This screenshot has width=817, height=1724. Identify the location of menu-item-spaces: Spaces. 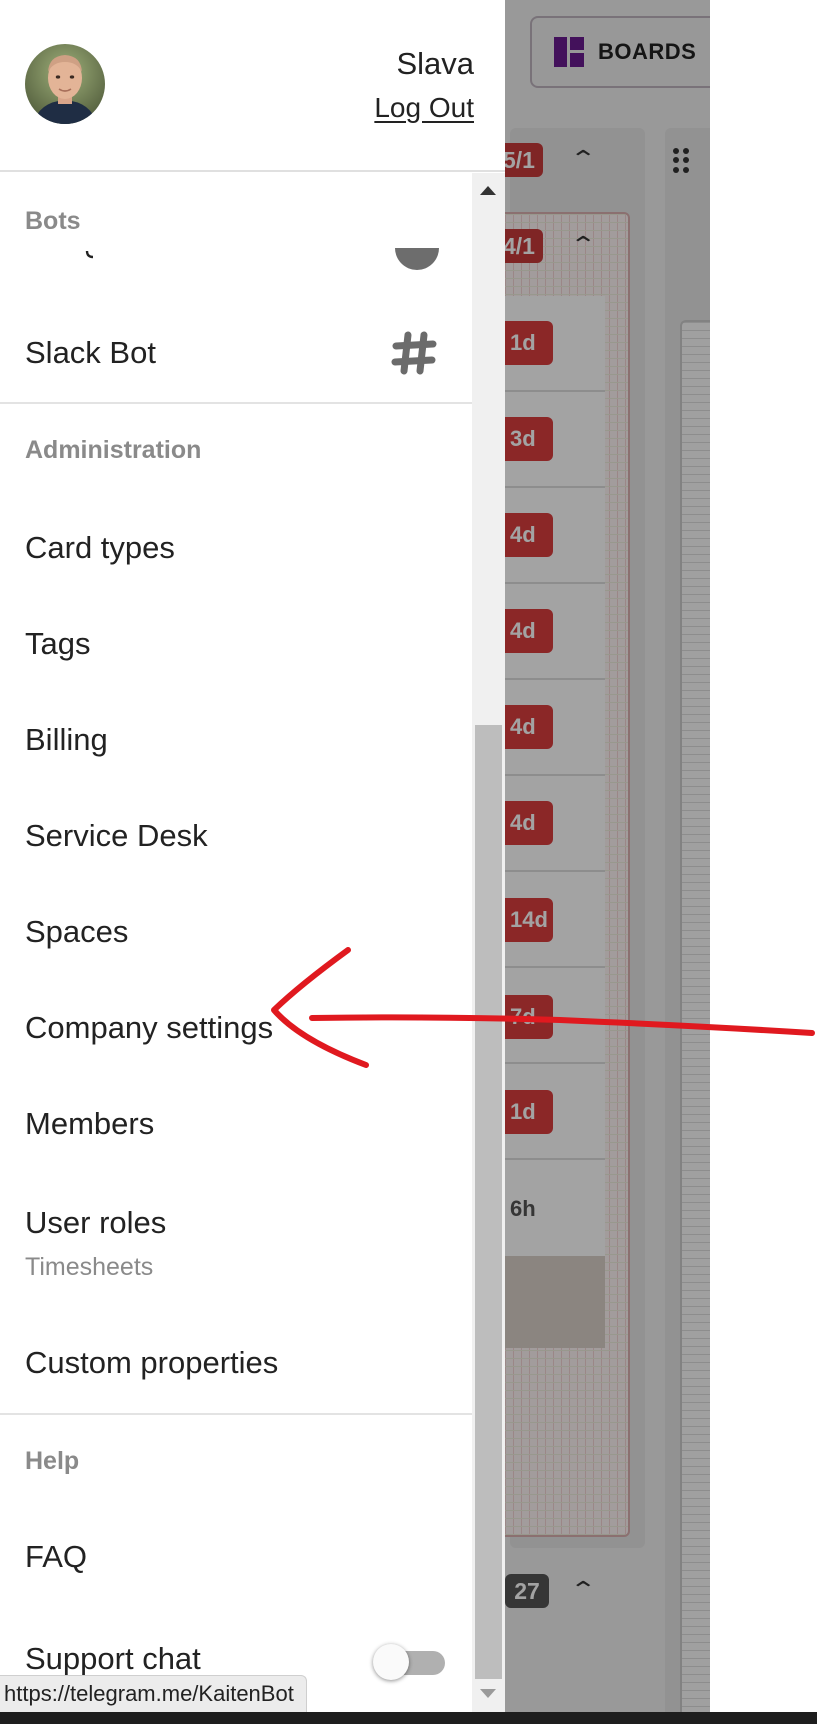
(76, 932).